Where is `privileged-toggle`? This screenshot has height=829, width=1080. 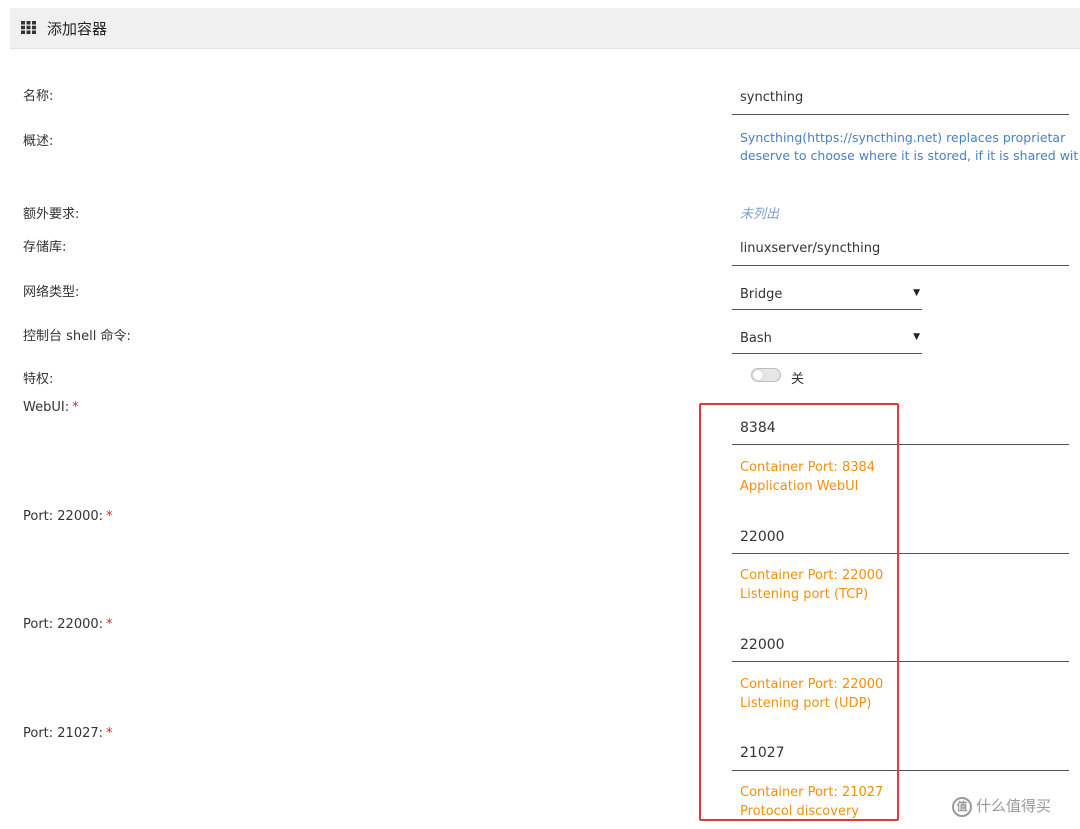 privileged-toggle is located at coordinates (766, 375).